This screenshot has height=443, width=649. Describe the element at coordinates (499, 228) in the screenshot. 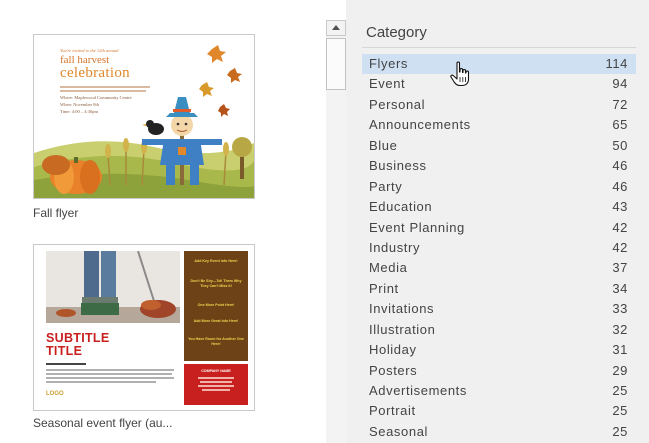

I see `category-item-event-planning: Event Planning 42` at that location.